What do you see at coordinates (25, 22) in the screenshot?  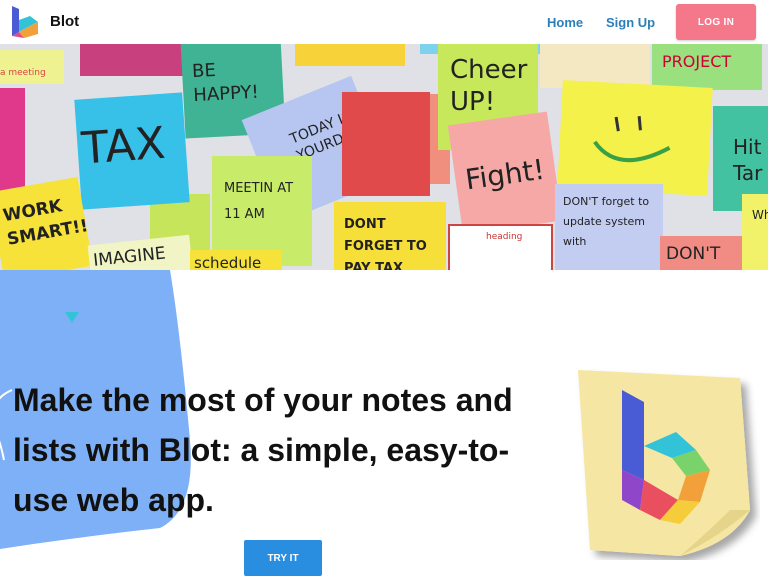 I see `blot-logo-icon` at bounding box center [25, 22].